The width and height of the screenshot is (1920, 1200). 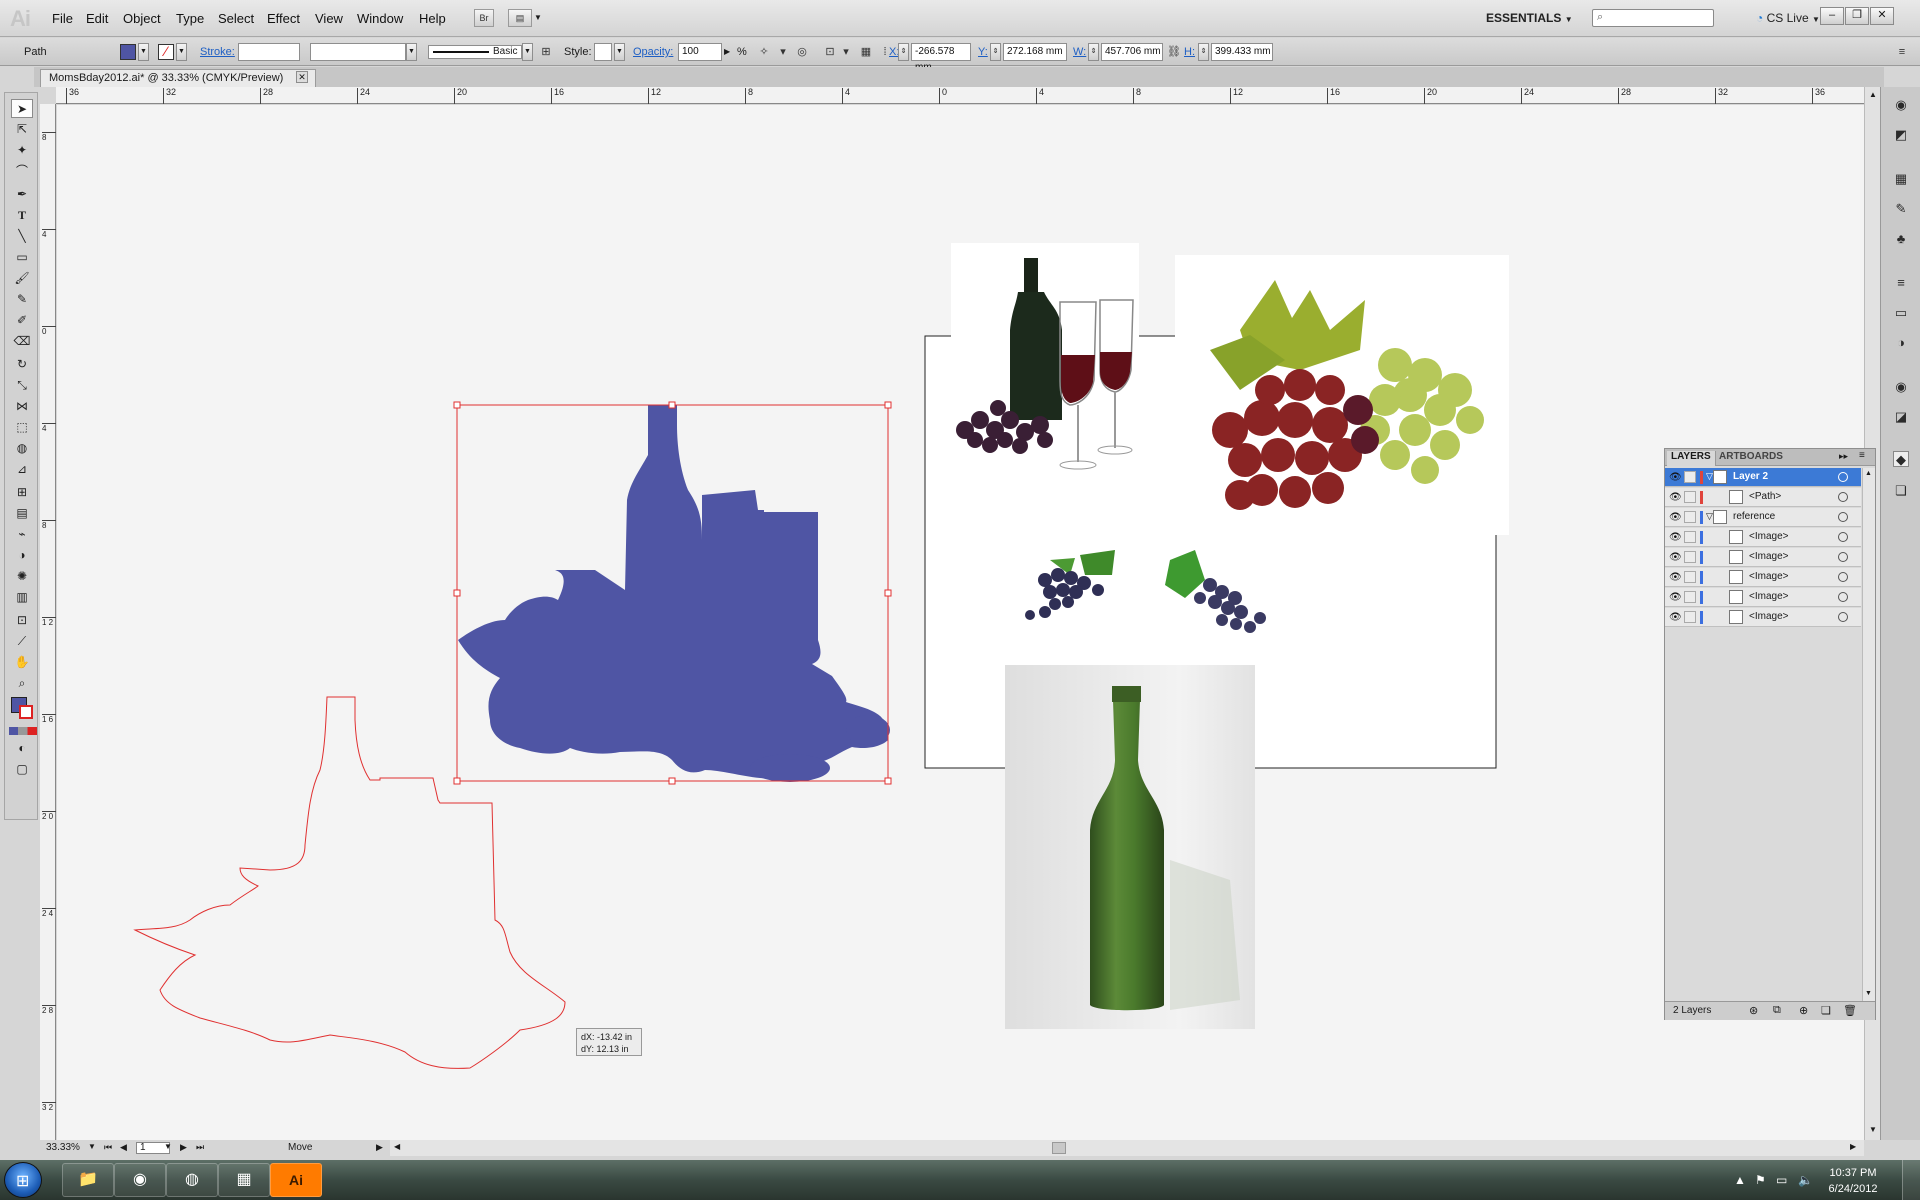 I want to click on y-label: Y:, so click(x=983, y=52).